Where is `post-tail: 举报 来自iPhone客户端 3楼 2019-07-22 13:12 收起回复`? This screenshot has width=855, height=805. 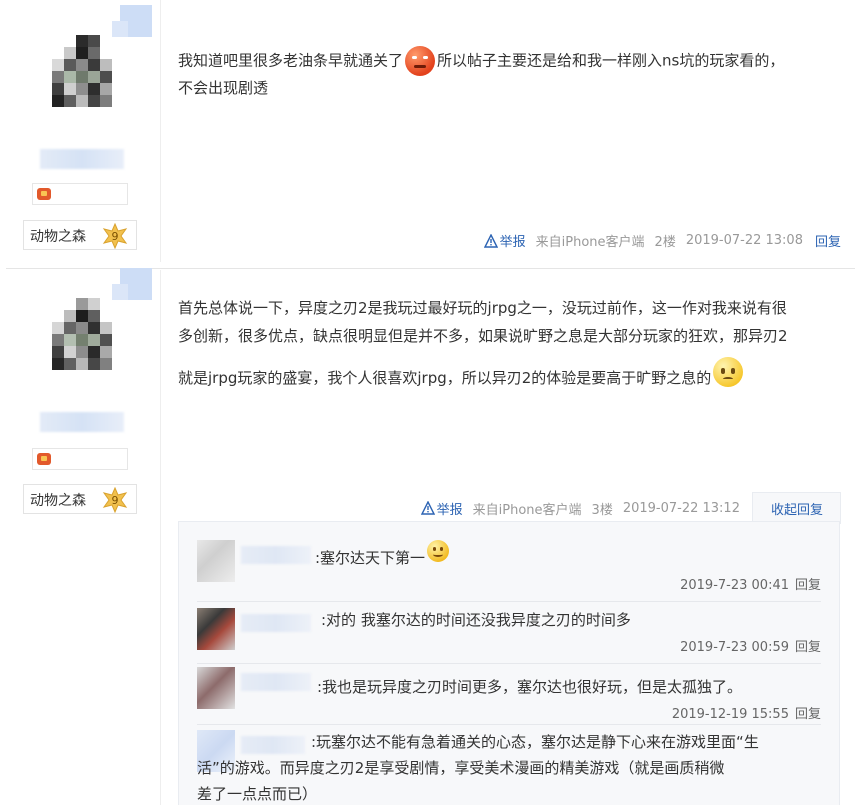 post-tail: 举报 来自iPhone客户端 3楼 2019-07-22 13:12 收起回复 is located at coordinates (630, 508).